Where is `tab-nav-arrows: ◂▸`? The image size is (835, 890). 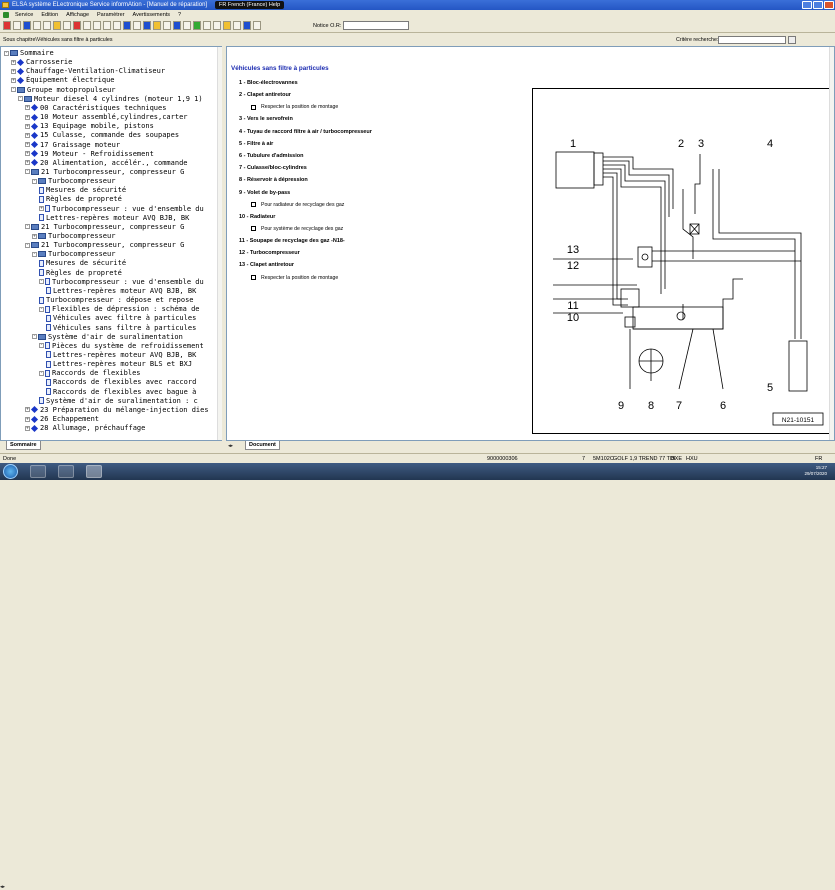 tab-nav-arrows: ◂▸ is located at coordinates (2, 887).